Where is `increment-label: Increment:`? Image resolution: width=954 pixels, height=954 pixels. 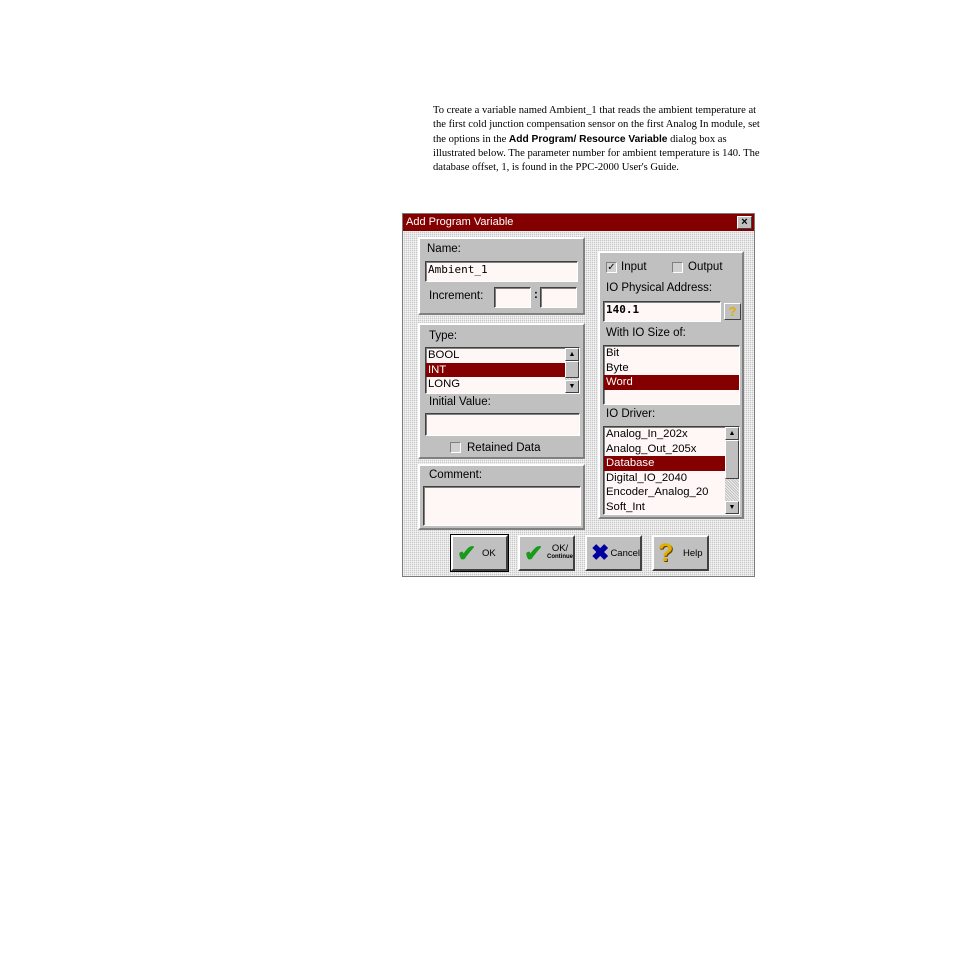 increment-label: Increment: is located at coordinates (456, 296).